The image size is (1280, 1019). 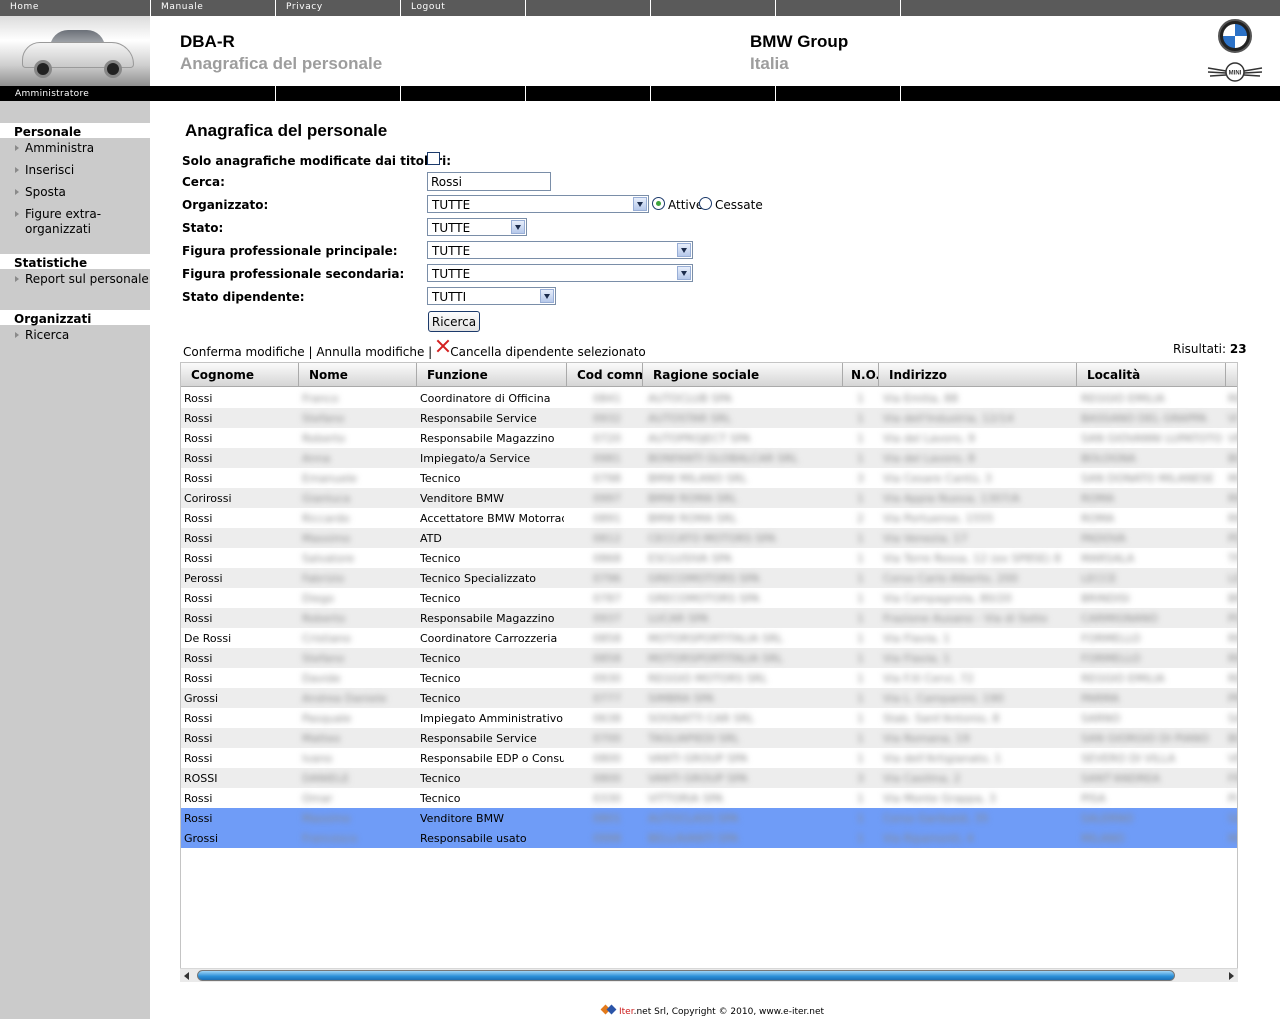 What do you see at coordinates (433, 158) in the screenshot?
I see `solo-modificate-checkbox` at bounding box center [433, 158].